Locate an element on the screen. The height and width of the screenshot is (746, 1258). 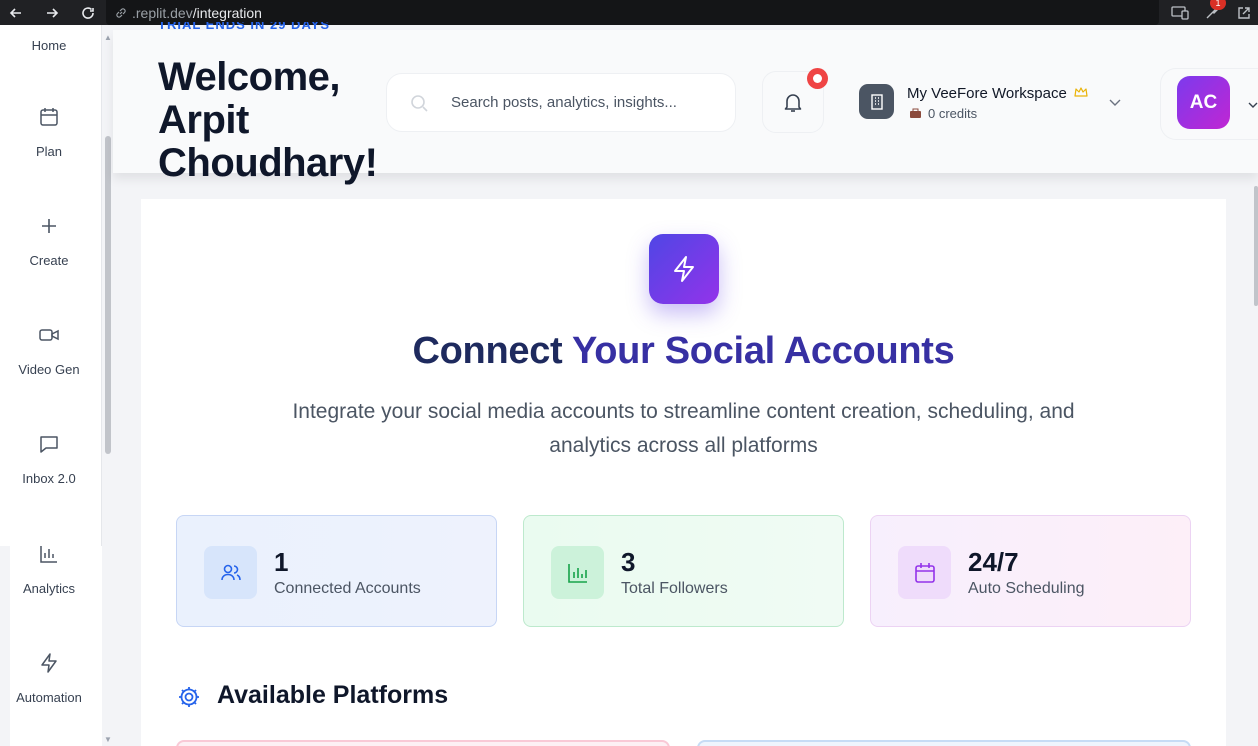
scroll-up-arrow: ▲ is located at coordinates (108, 38).